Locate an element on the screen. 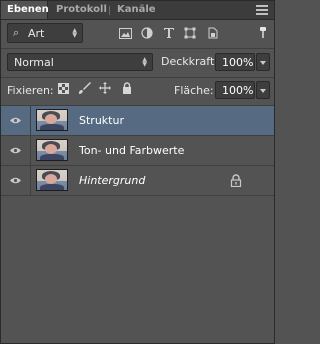  tab-separator is located at coordinates (109, 10).